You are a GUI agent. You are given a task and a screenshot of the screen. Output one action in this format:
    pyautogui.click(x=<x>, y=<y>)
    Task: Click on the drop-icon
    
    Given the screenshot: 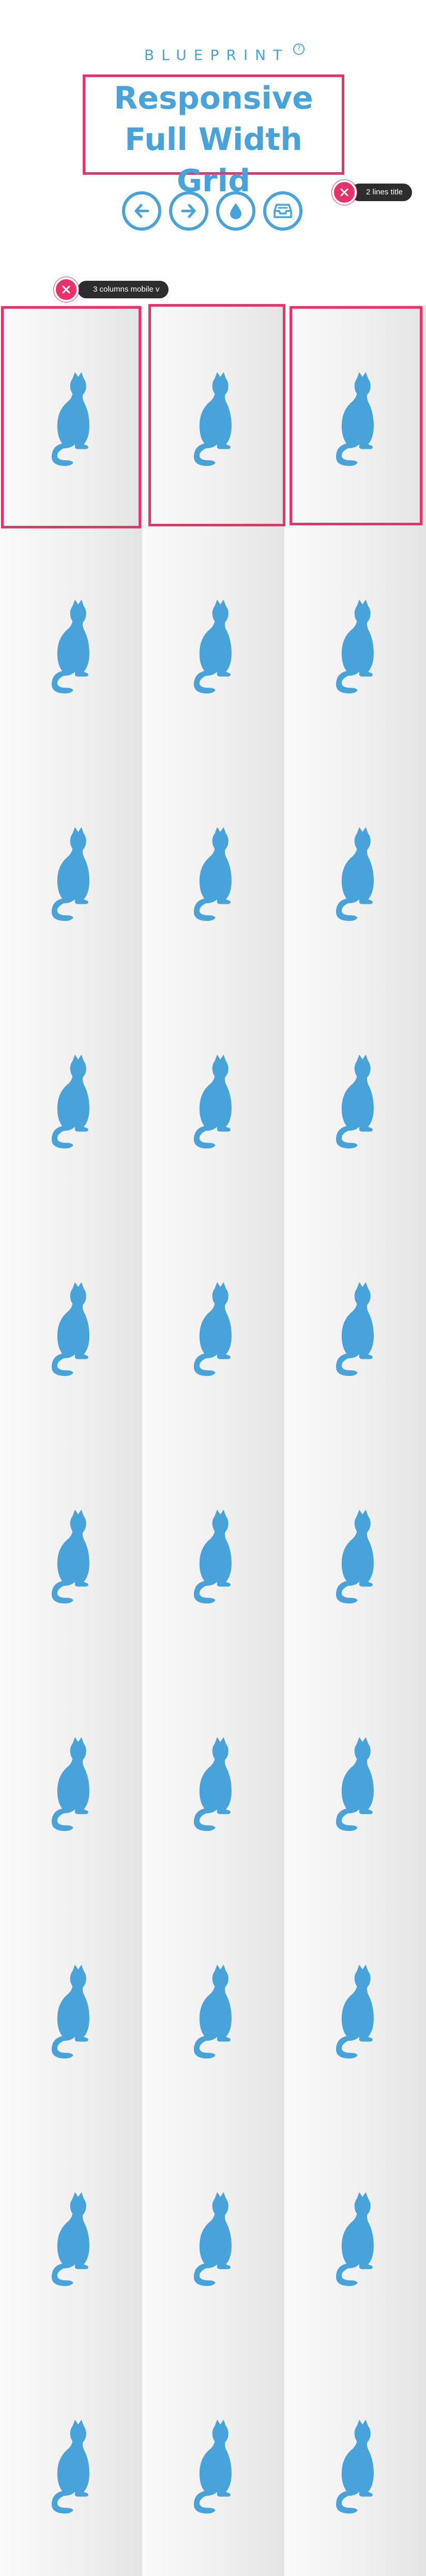 What is the action you would take?
    pyautogui.click(x=235, y=211)
    